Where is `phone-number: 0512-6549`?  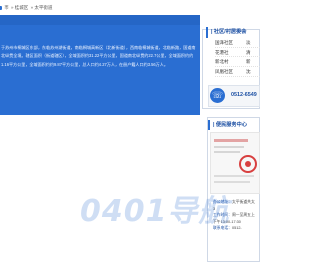
phone-number: 0512-6549 is located at coordinates (244, 95).